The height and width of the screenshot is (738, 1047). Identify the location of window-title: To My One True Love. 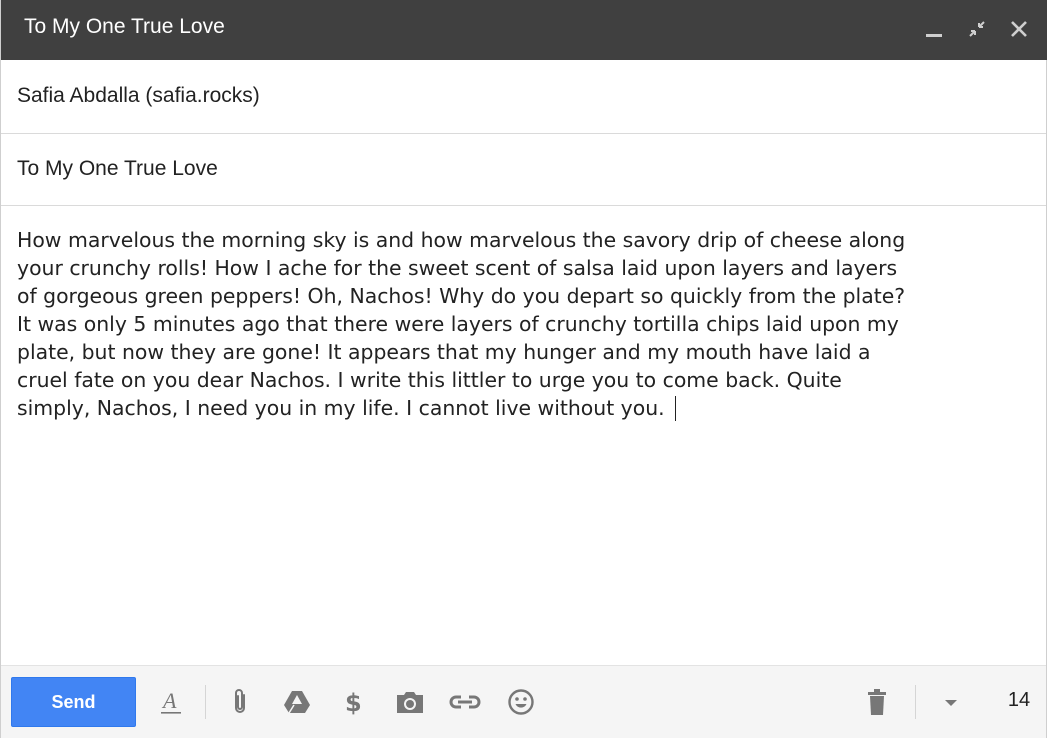
(124, 26).